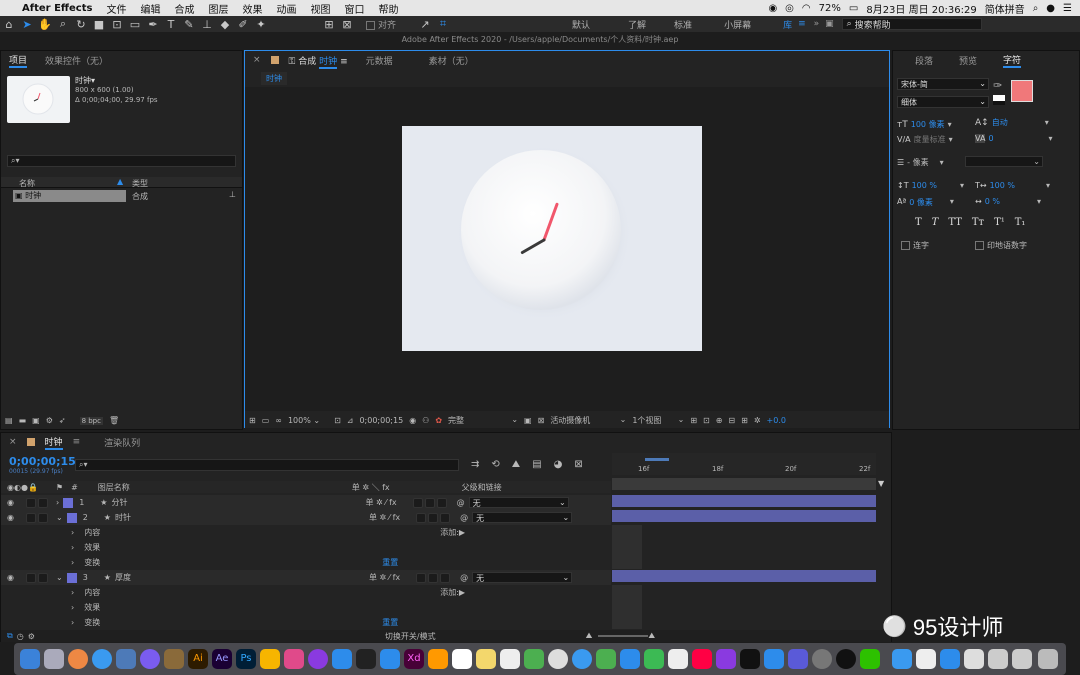  What do you see at coordinates (772, 8) in the screenshot?
I see `qq-icon: ◉` at bounding box center [772, 8].